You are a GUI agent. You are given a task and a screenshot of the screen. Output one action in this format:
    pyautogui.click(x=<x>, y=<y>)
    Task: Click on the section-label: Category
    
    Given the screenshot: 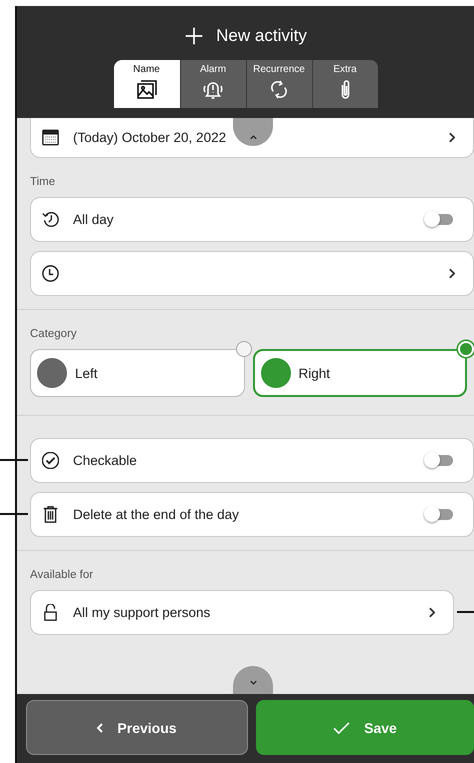 What is the action you would take?
    pyautogui.click(x=54, y=334)
    